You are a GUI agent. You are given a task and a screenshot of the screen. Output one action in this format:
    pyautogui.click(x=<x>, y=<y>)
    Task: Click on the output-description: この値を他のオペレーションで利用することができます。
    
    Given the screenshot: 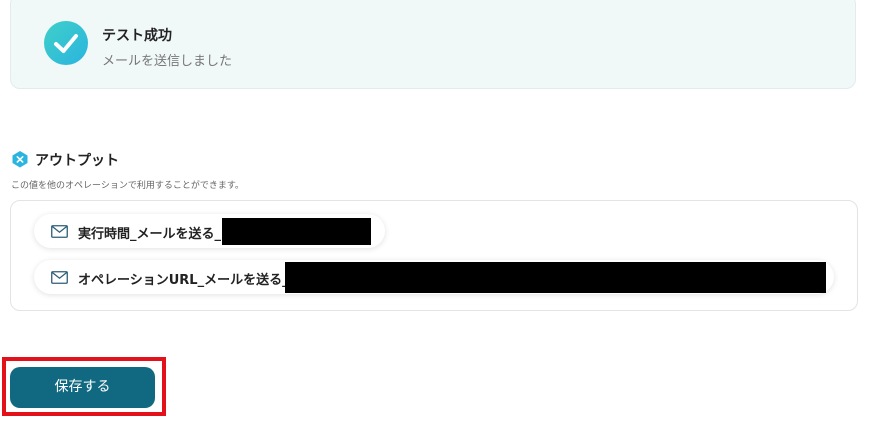 What is the action you would take?
    pyautogui.click(x=127, y=186)
    